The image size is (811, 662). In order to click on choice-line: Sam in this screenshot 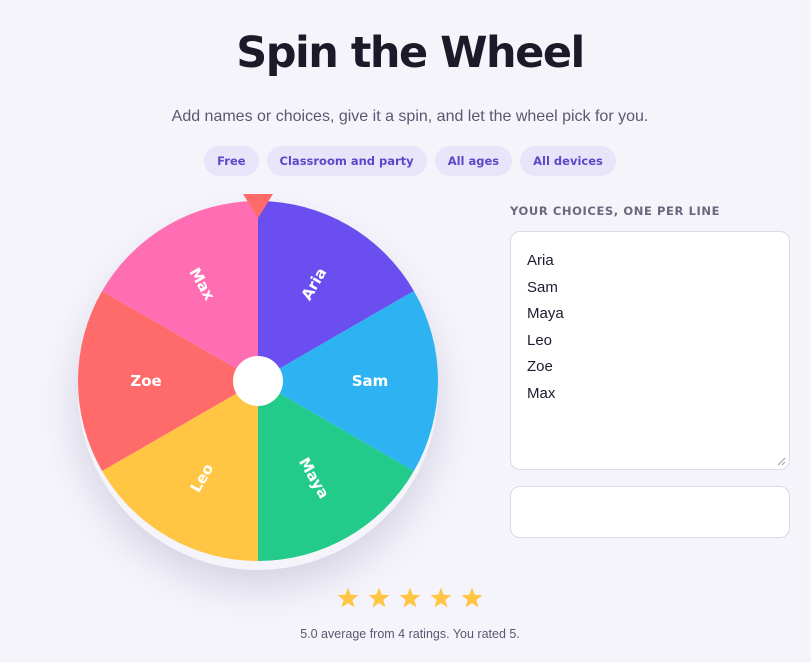, I will do `click(542, 287)`.